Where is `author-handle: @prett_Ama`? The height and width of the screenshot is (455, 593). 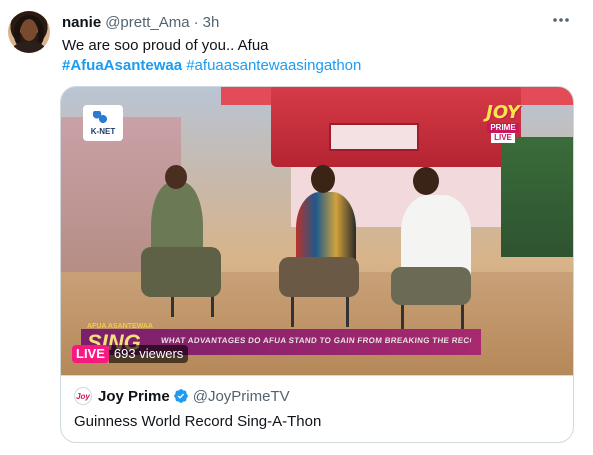
author-handle: @prett_Ama is located at coordinates (147, 22).